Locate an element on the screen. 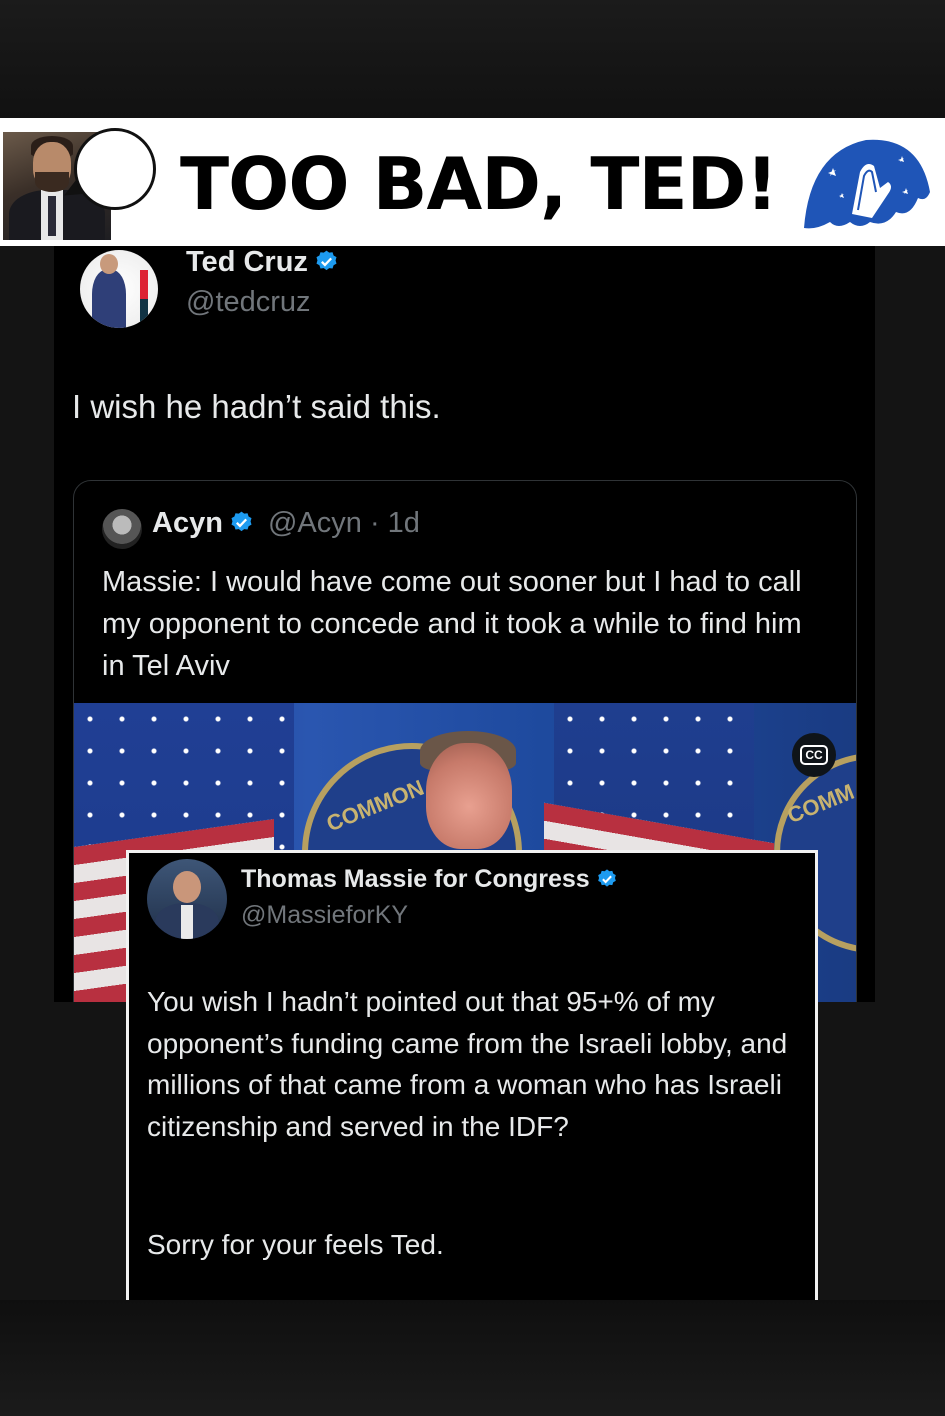 The width and height of the screenshot is (945, 1416). author-handle: @MassieforKY is located at coordinates (324, 915).